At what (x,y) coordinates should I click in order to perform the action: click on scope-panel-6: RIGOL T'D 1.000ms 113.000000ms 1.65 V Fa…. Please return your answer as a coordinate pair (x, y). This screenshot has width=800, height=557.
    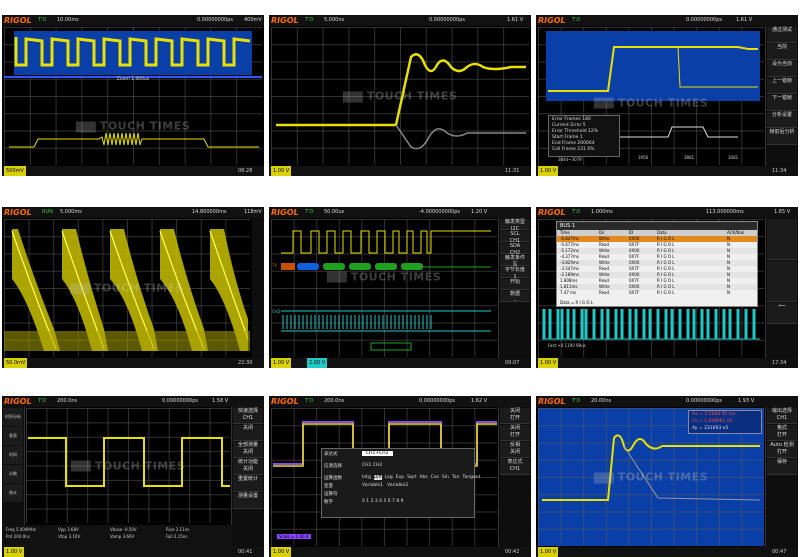
    Looking at the image, I should click on (667, 287).